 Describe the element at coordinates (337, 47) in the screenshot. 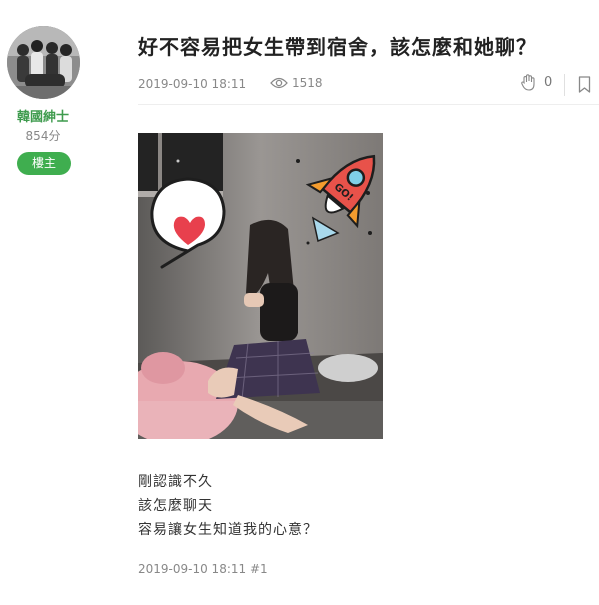

I see `post-title: 好不容易把女生帶到宿舍，該怎麼和她聊？` at that location.